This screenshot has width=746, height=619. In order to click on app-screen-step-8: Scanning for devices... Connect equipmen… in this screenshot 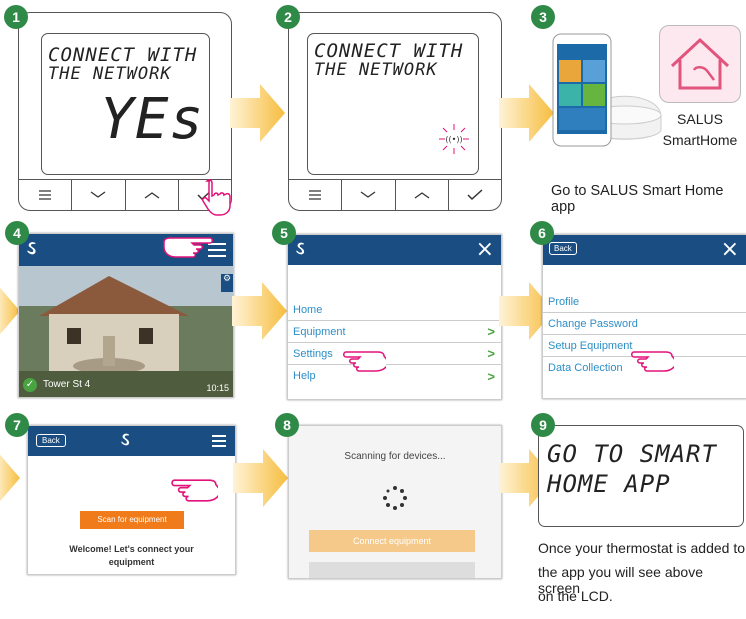, I will do `click(395, 502)`.